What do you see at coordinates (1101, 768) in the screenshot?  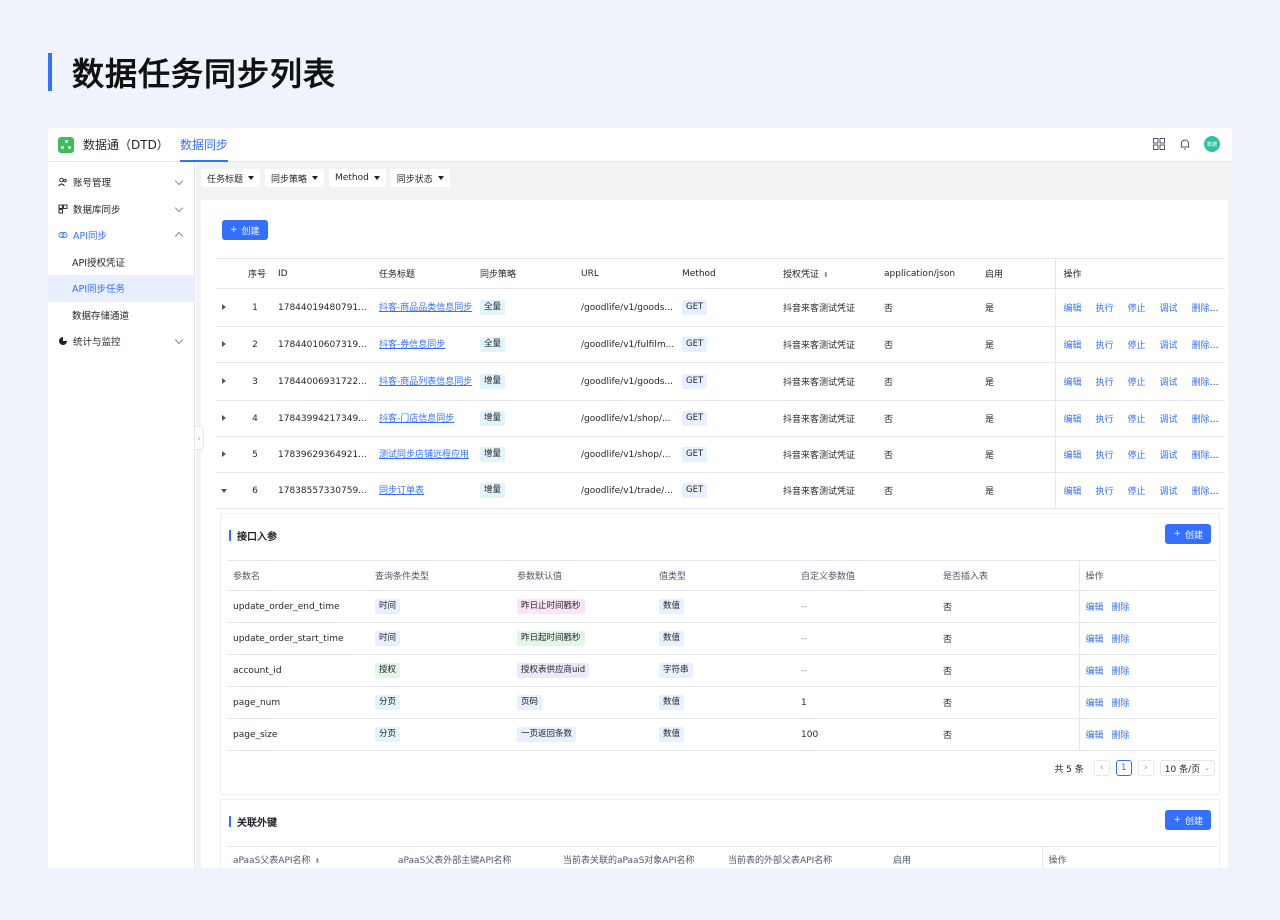 I see `prev-page-button: ‹` at bounding box center [1101, 768].